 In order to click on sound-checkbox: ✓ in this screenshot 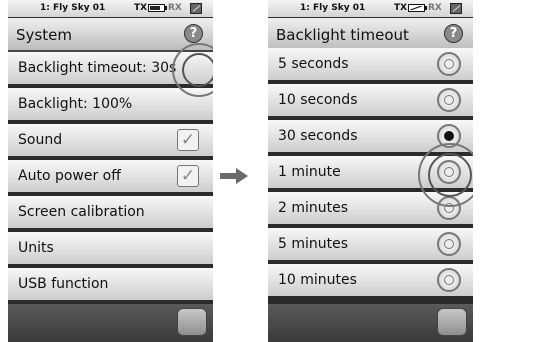, I will do `click(188, 140)`.